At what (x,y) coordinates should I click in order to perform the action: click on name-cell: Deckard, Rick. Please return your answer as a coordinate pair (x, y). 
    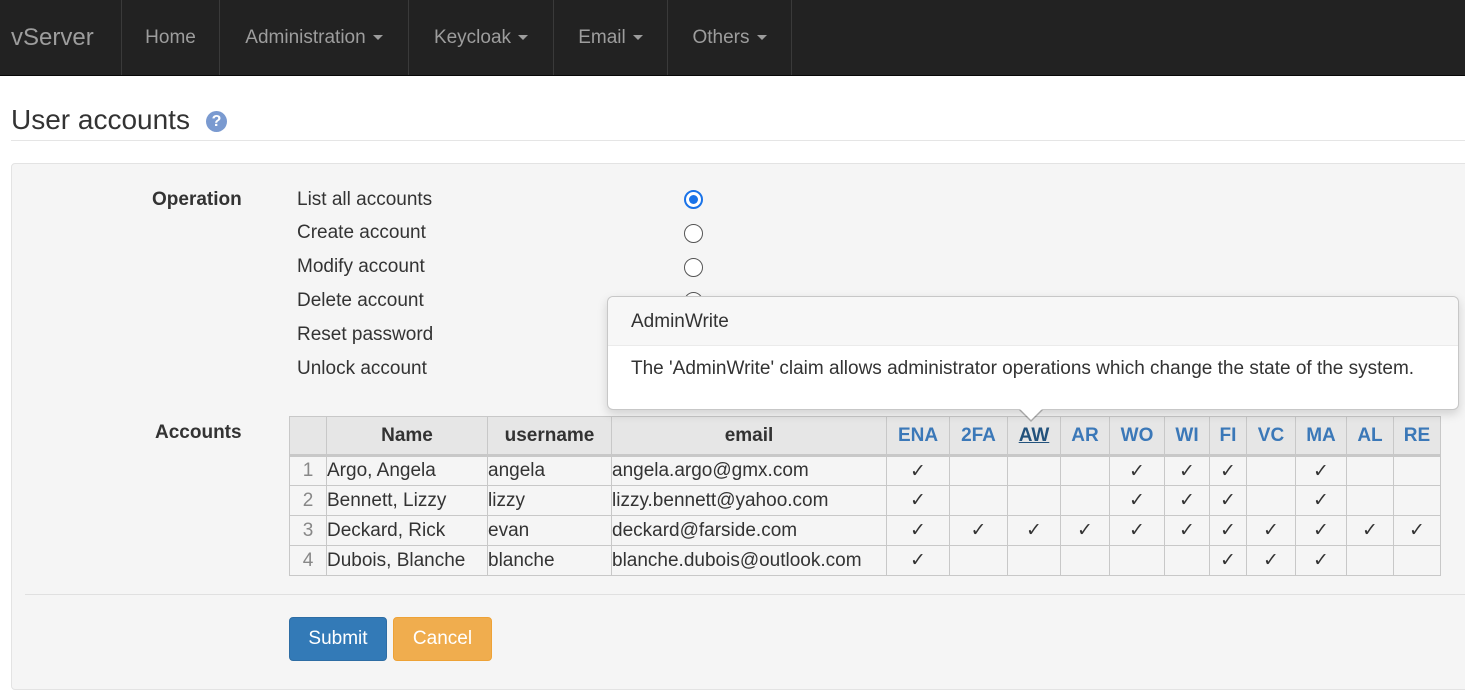
    Looking at the image, I should click on (407, 530).